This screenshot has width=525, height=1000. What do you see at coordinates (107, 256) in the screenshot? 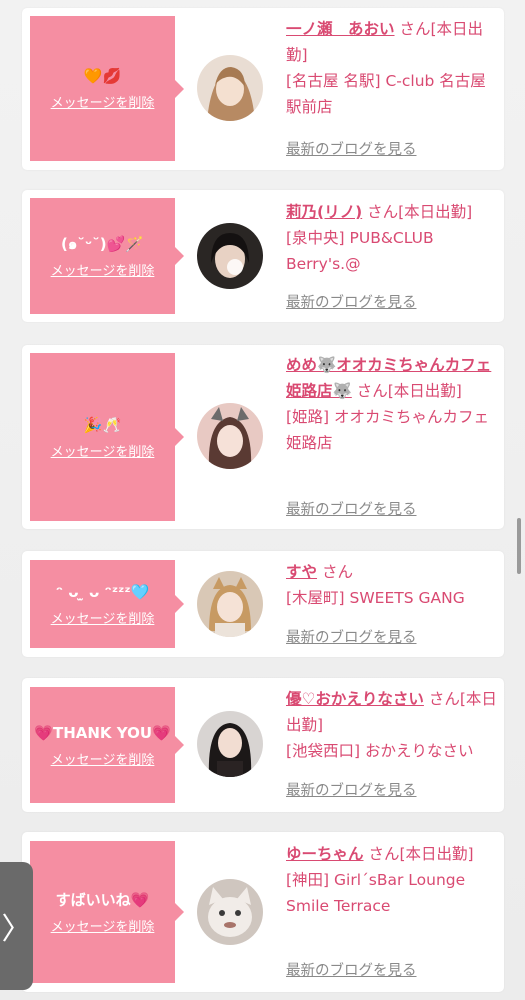
I see `message-bubble: (๑˘ᵕ˘)💕🪄 メッセージを削除` at bounding box center [107, 256].